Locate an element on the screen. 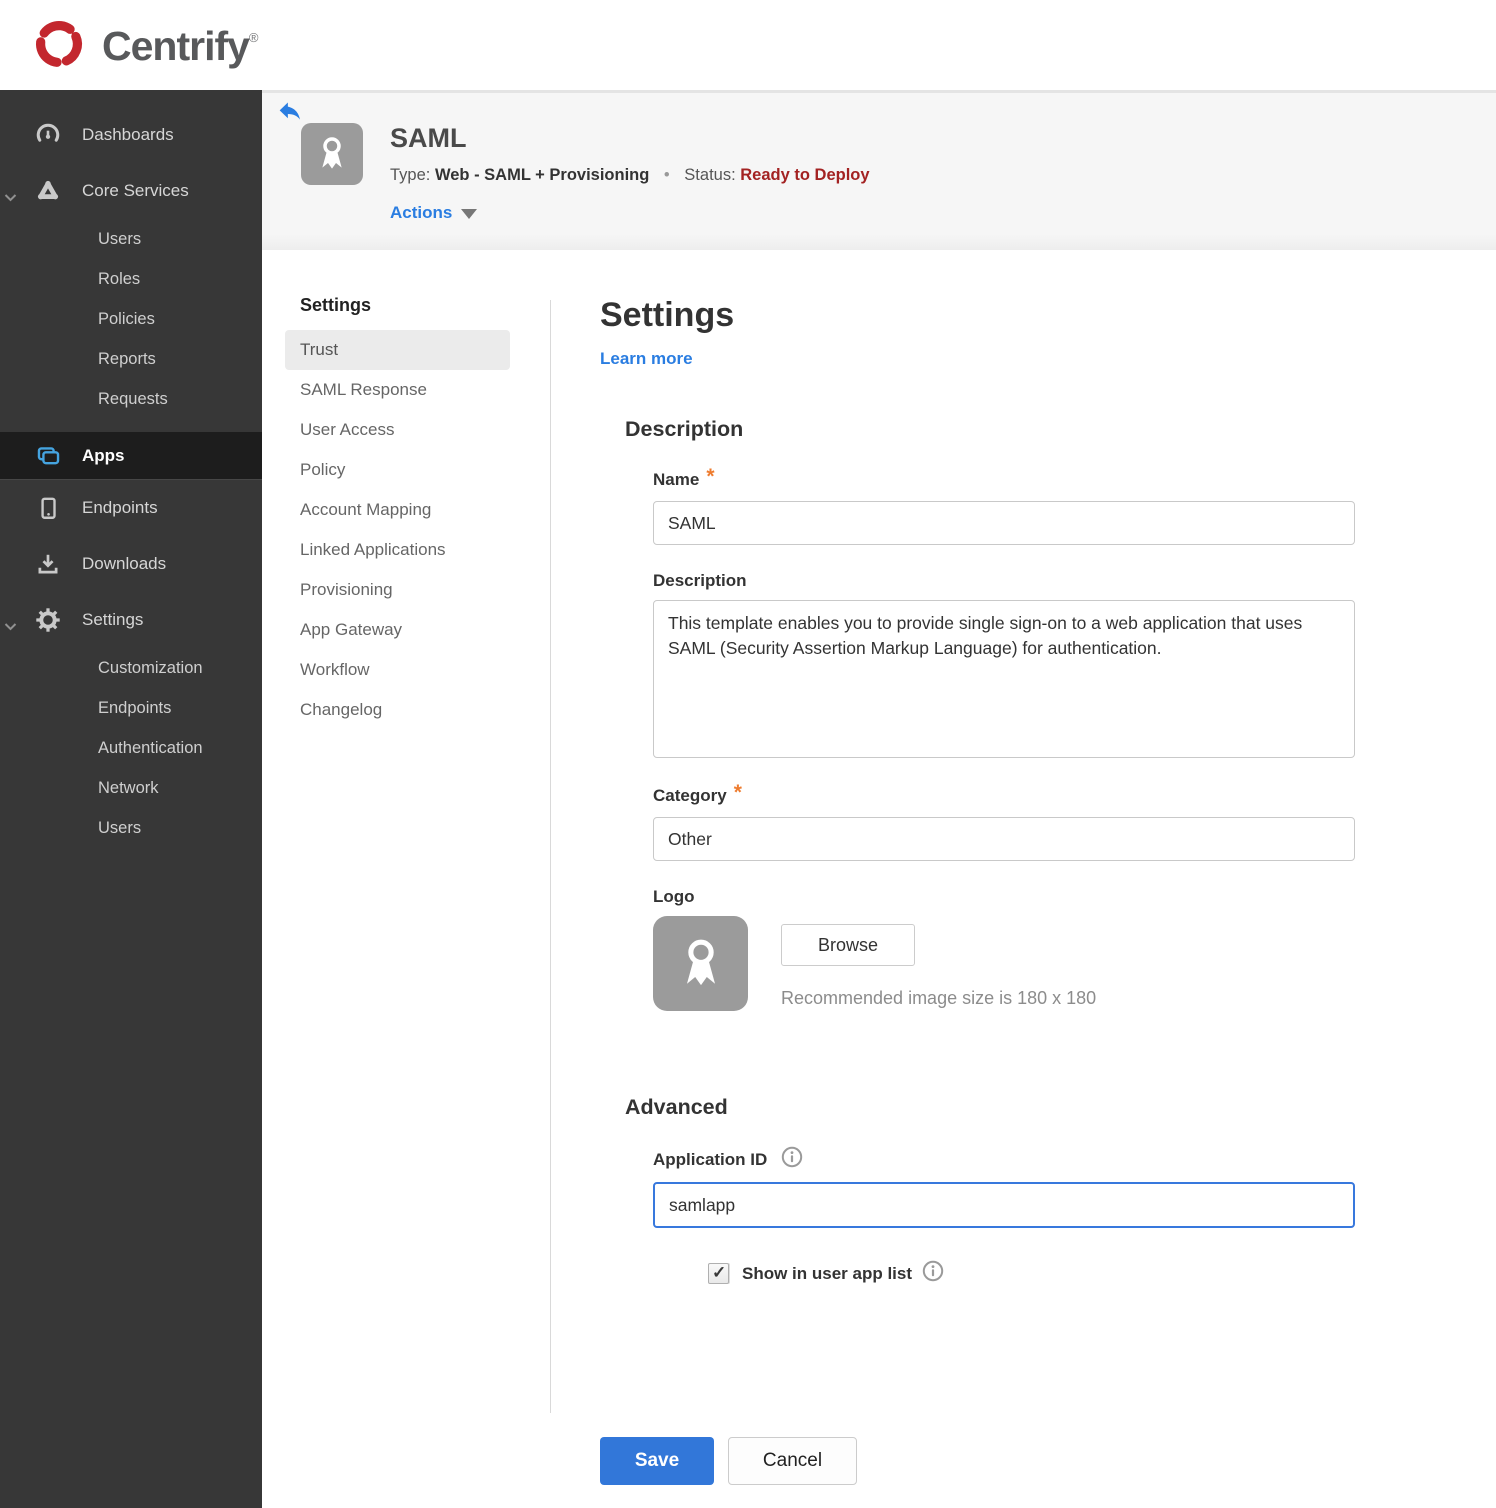  status-value: Ready to Deploy is located at coordinates (805, 175).